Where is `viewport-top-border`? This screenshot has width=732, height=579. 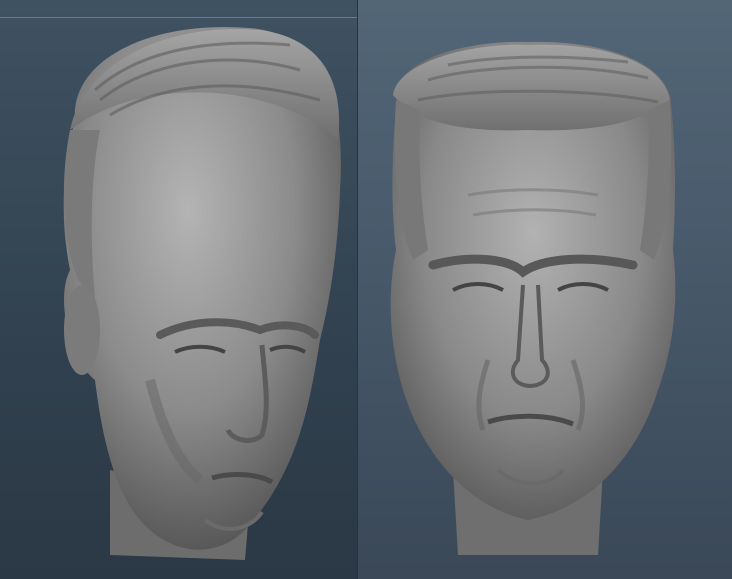 viewport-top-border is located at coordinates (178, 17).